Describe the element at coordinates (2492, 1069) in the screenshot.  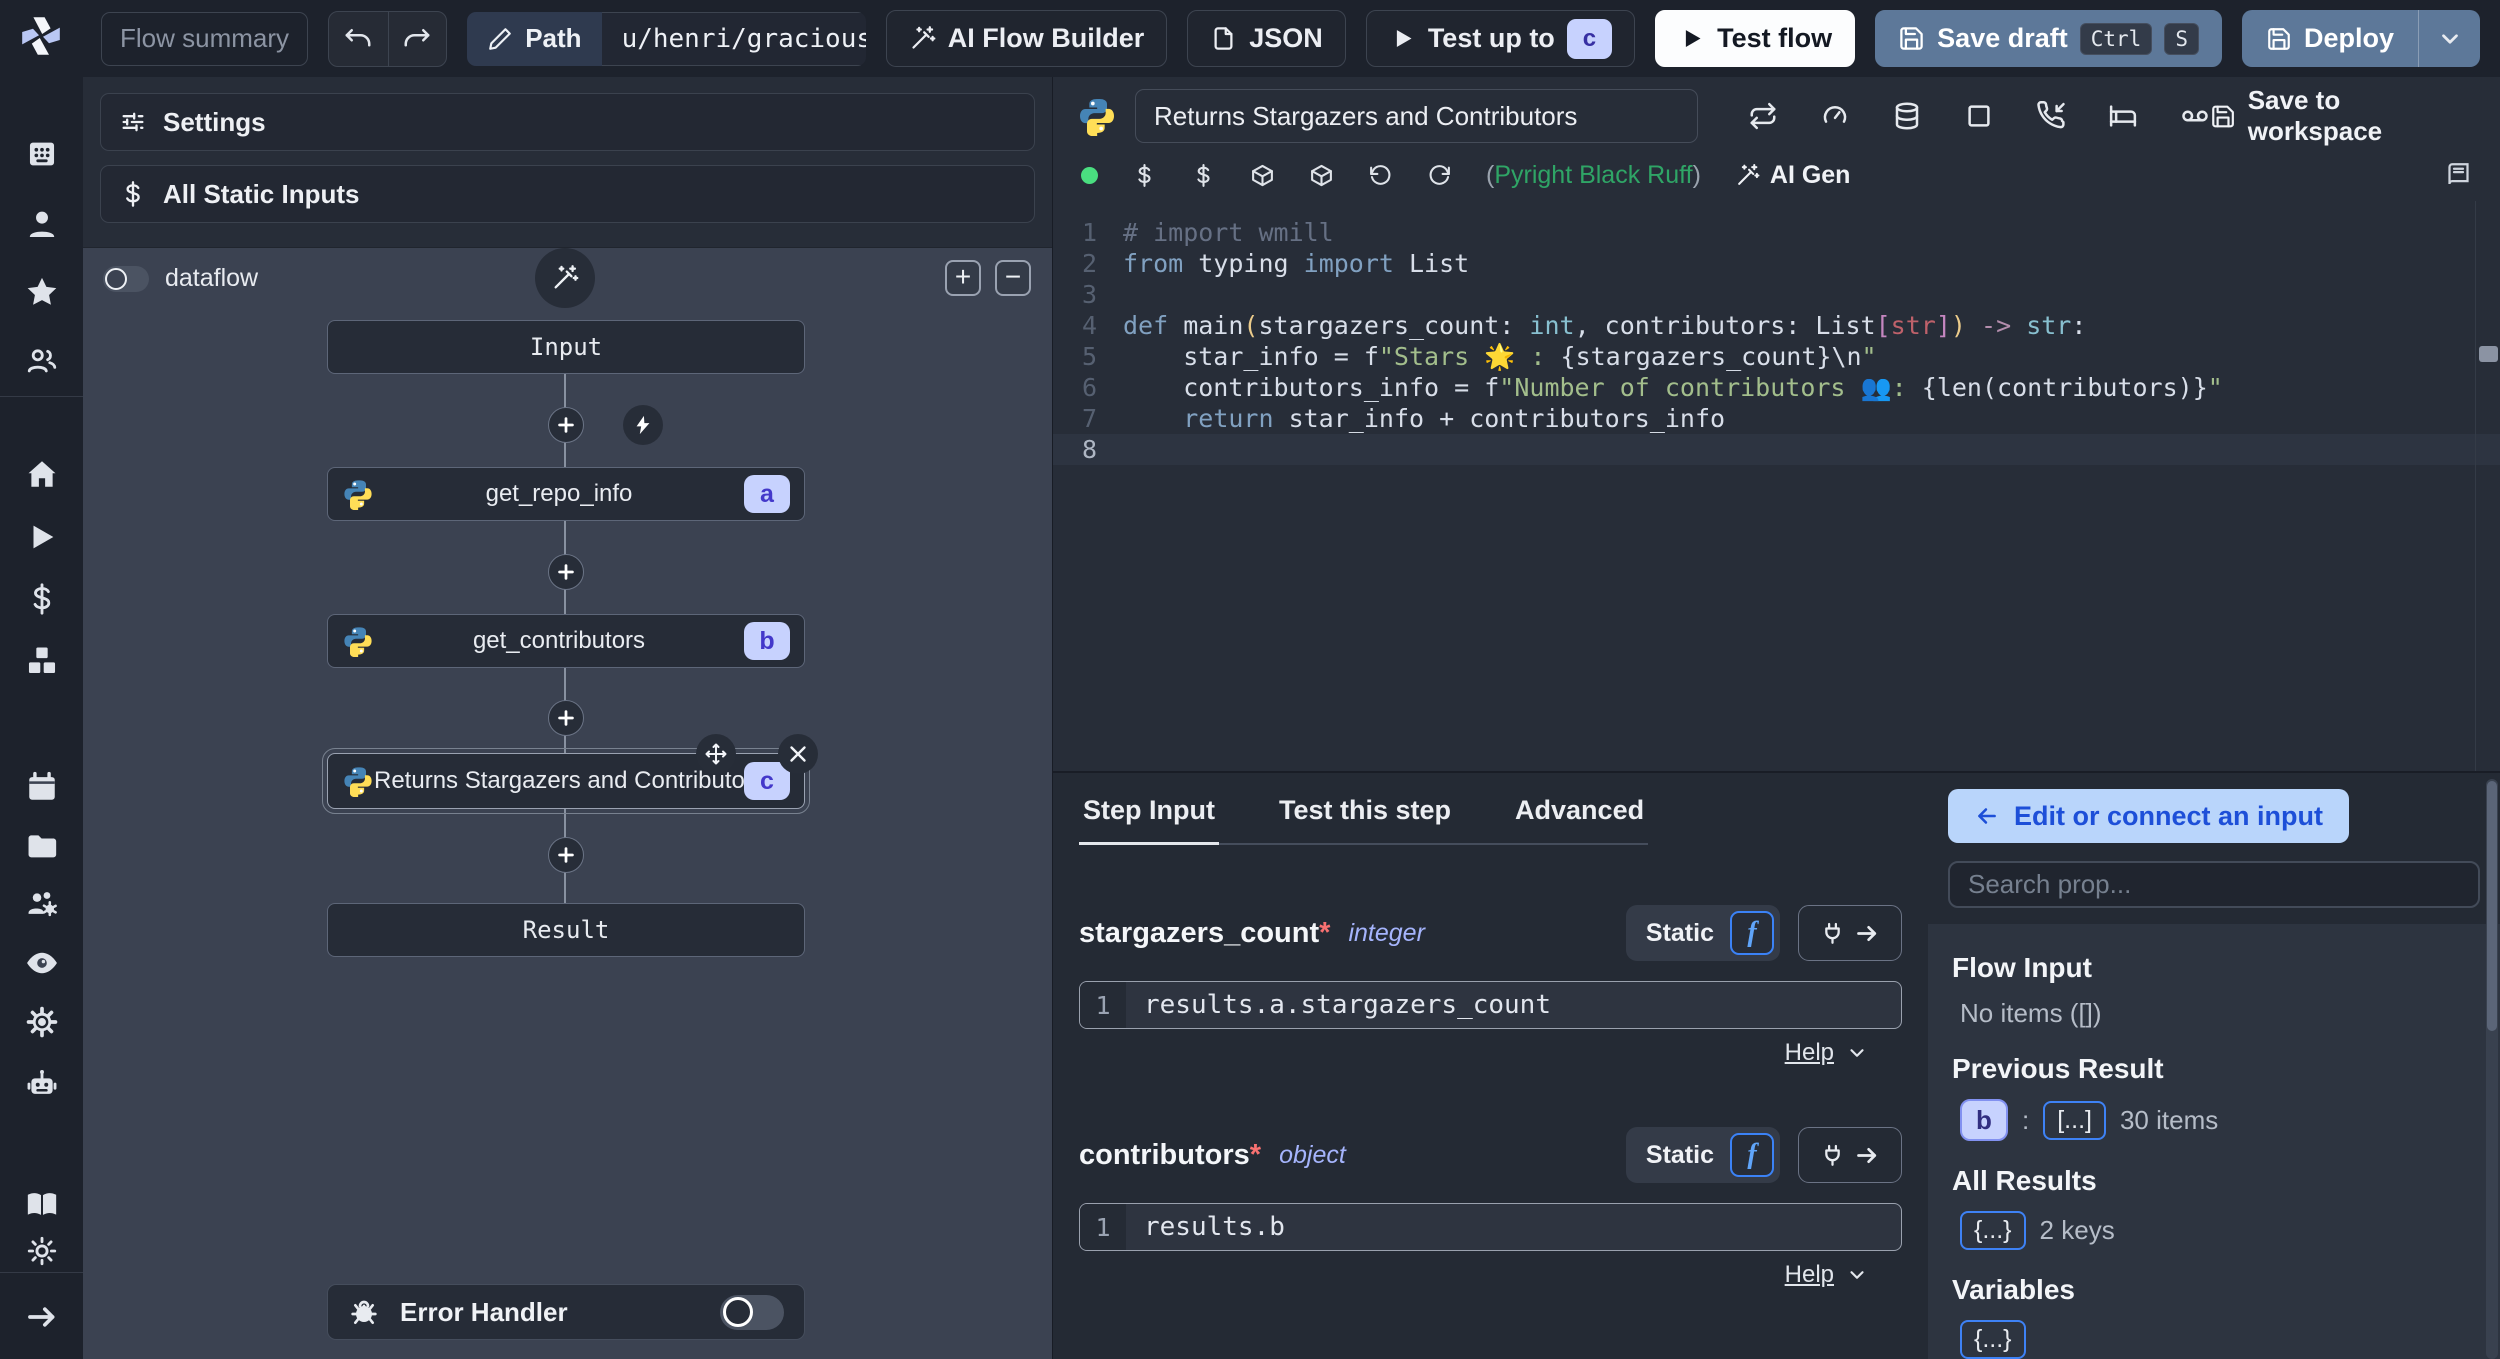
I see `props-scrollbar` at that location.